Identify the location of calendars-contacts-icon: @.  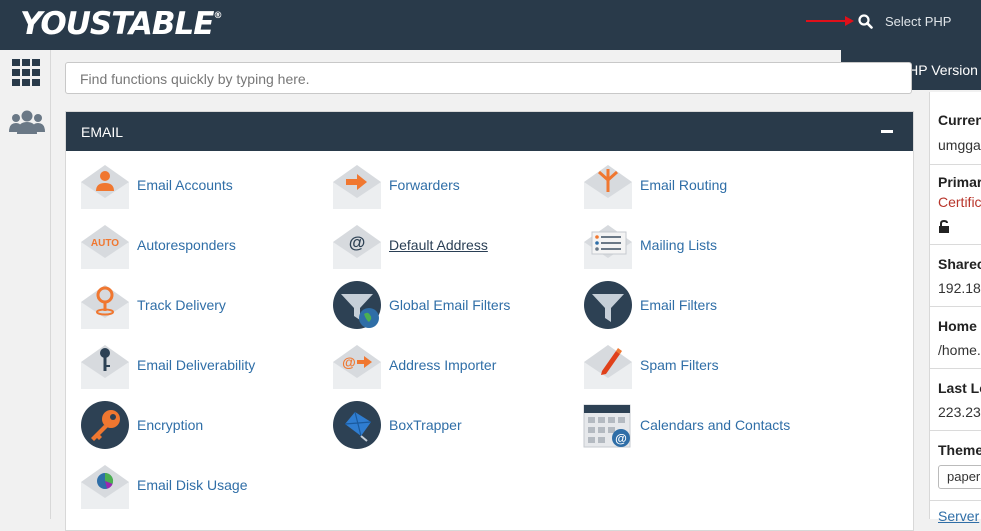
(607, 426).